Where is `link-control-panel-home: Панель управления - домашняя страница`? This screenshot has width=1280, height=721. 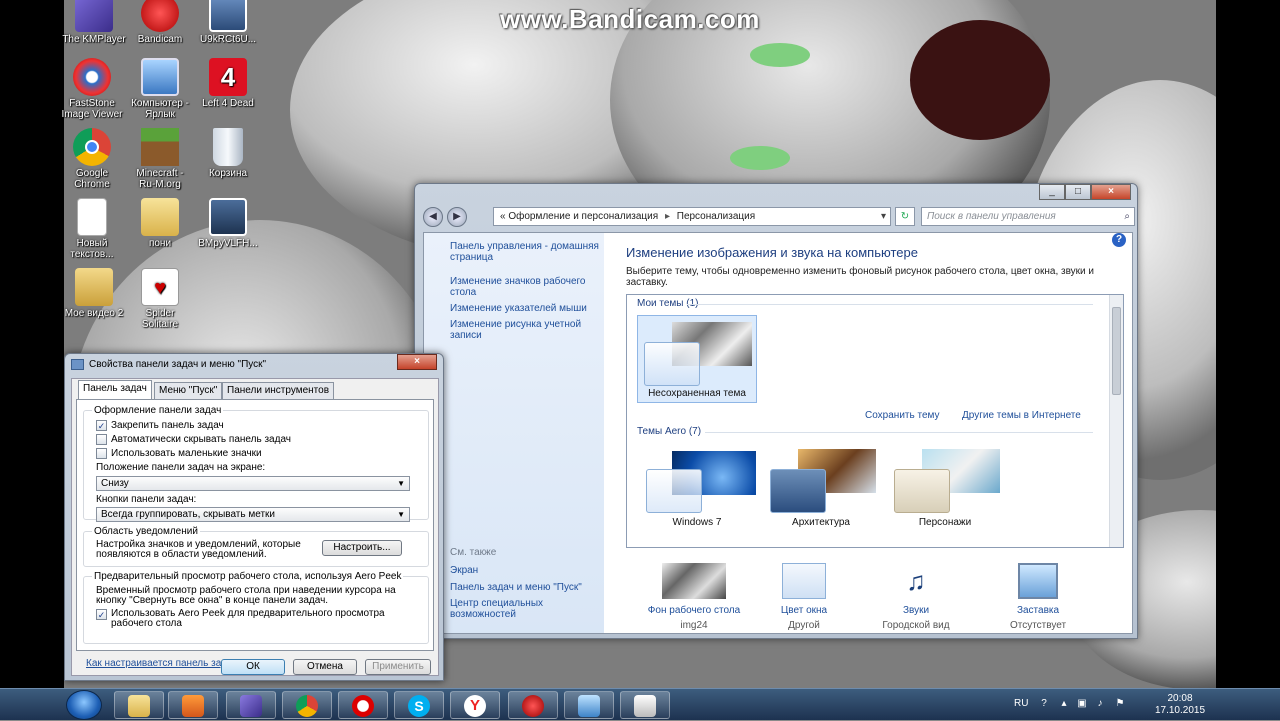 link-control-panel-home: Панель управления - домашняя страница is located at coordinates (527, 252).